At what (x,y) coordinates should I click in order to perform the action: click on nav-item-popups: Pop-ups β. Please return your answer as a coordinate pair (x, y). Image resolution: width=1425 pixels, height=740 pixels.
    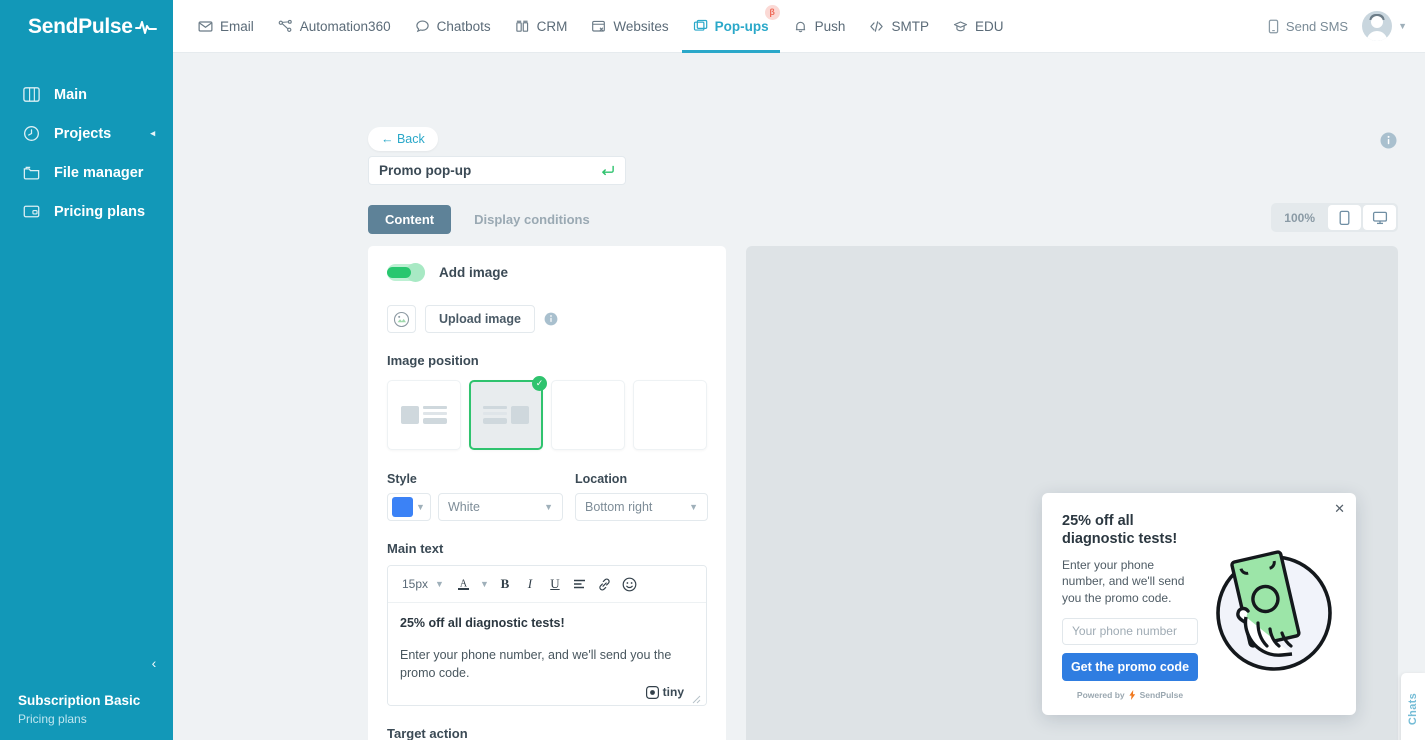
    Looking at the image, I should click on (730, 26).